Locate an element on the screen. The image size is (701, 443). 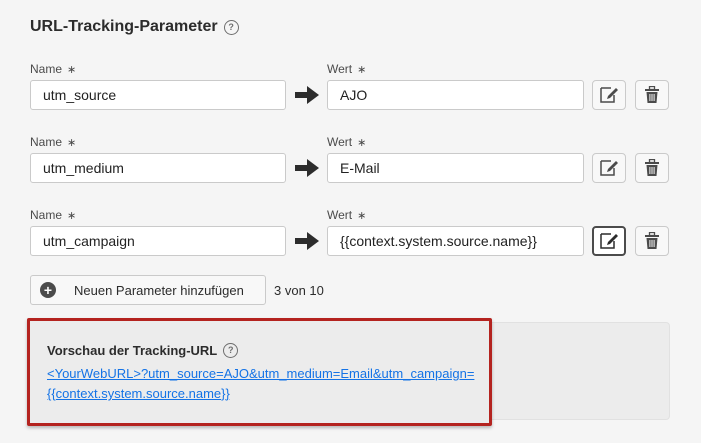
param-value-input: AJO is located at coordinates (455, 95).